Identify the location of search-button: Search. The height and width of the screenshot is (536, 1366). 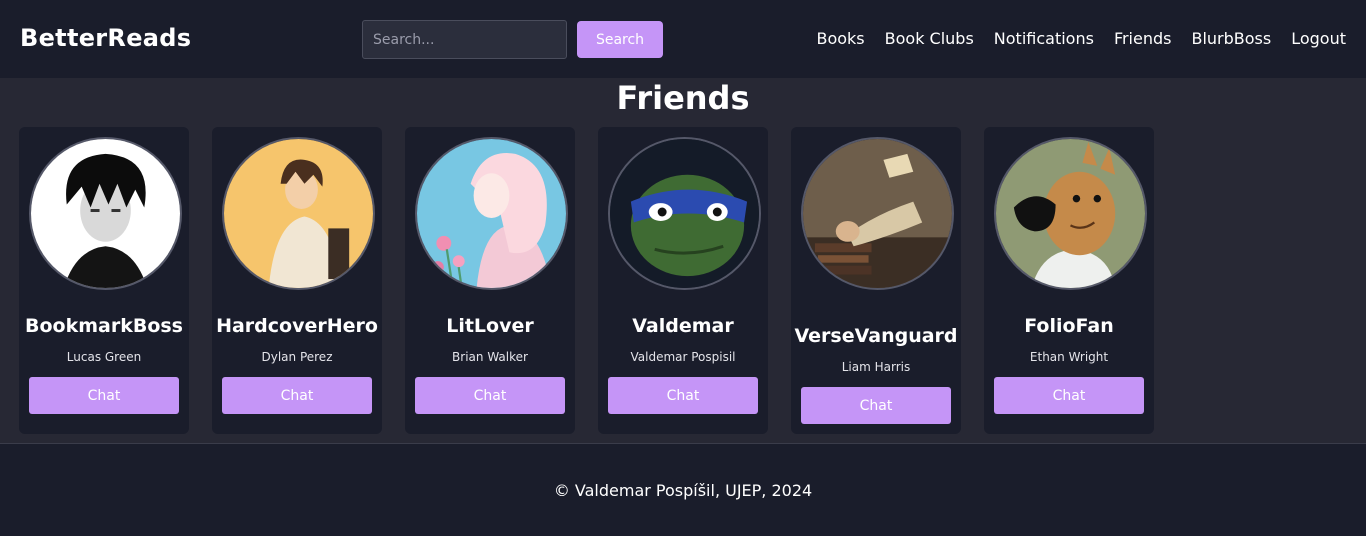
(620, 39).